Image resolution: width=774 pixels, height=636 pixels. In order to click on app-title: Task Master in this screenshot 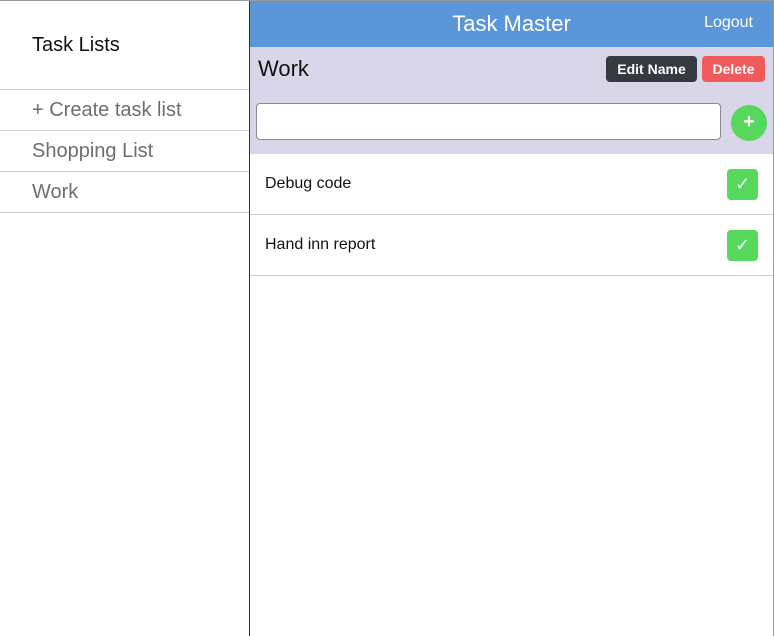, I will do `click(511, 23)`.